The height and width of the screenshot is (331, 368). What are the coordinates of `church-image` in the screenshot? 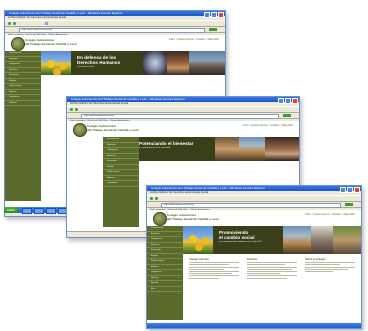 It's located at (297, 240).